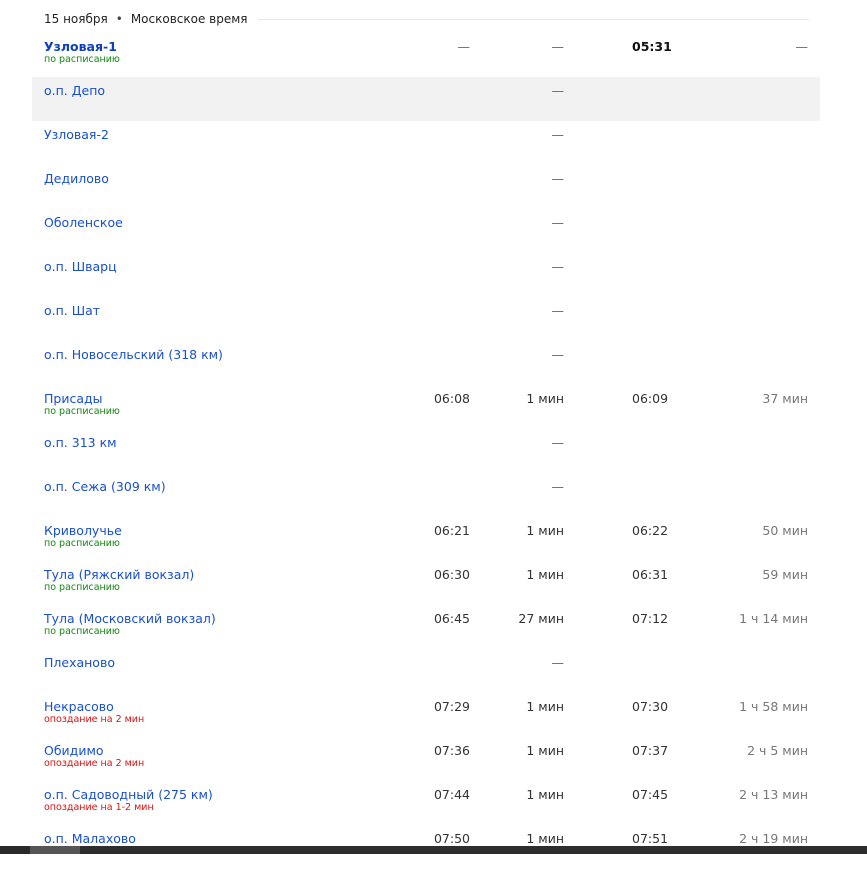  I want to click on station-name-link: о.п. Садоводный (275 км), so click(128, 794).